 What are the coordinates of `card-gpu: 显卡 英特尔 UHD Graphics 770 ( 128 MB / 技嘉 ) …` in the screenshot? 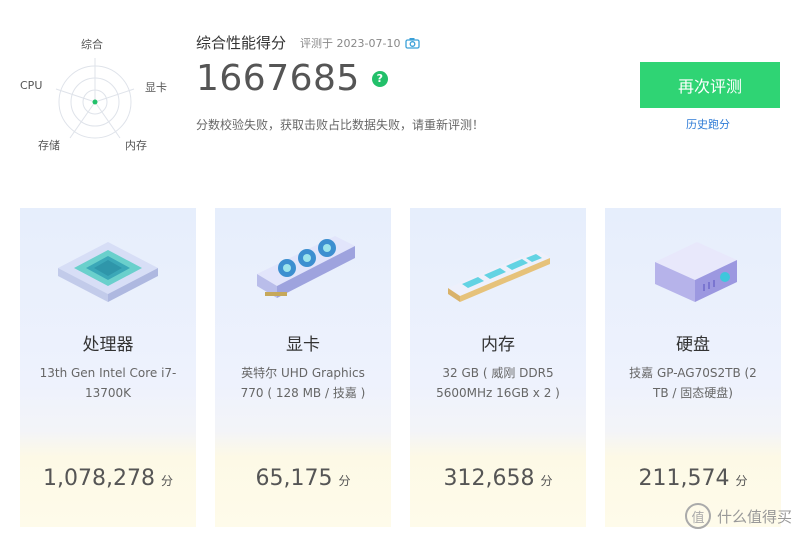 It's located at (303, 367).